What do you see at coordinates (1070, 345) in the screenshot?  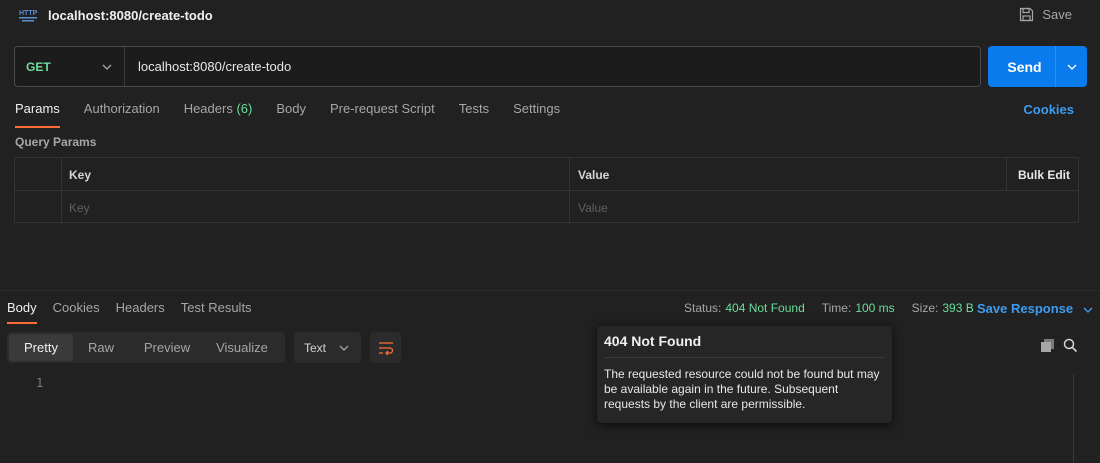 I see `search-icon` at bounding box center [1070, 345].